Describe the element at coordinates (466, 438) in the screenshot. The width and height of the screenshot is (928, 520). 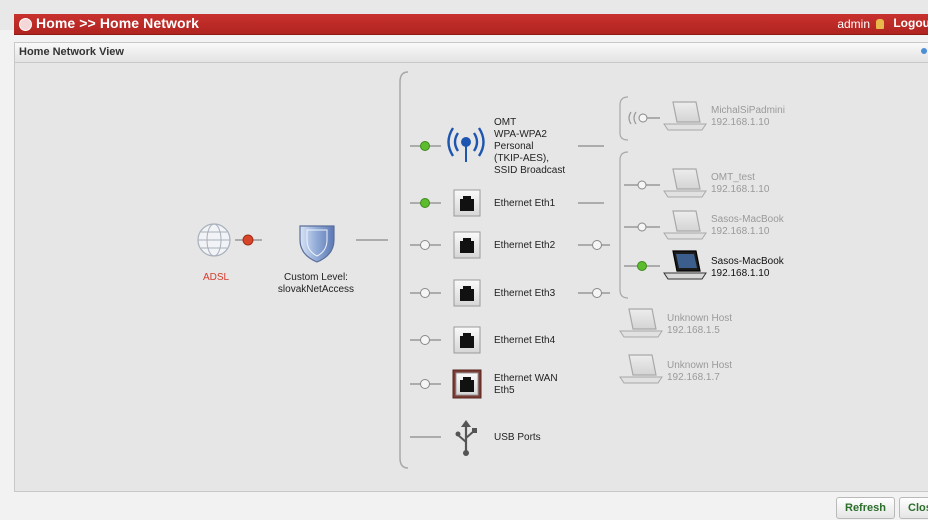
I see `usb-icon` at that location.